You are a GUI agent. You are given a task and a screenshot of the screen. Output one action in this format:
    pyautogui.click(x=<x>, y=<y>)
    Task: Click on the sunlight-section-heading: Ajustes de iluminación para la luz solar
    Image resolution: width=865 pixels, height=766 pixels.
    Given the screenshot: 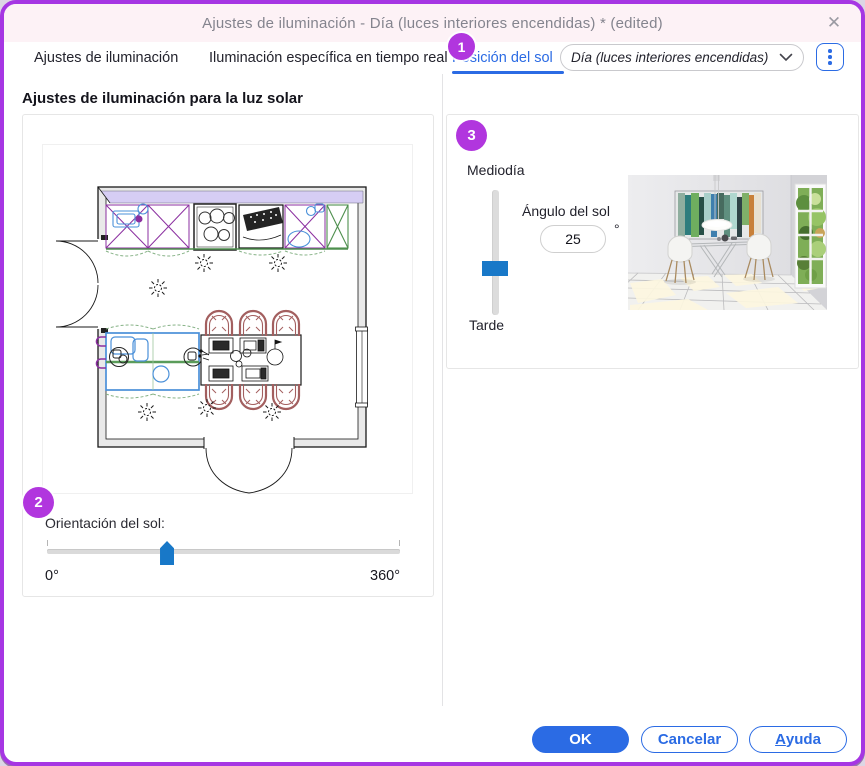 What is the action you would take?
    pyautogui.click(x=162, y=98)
    